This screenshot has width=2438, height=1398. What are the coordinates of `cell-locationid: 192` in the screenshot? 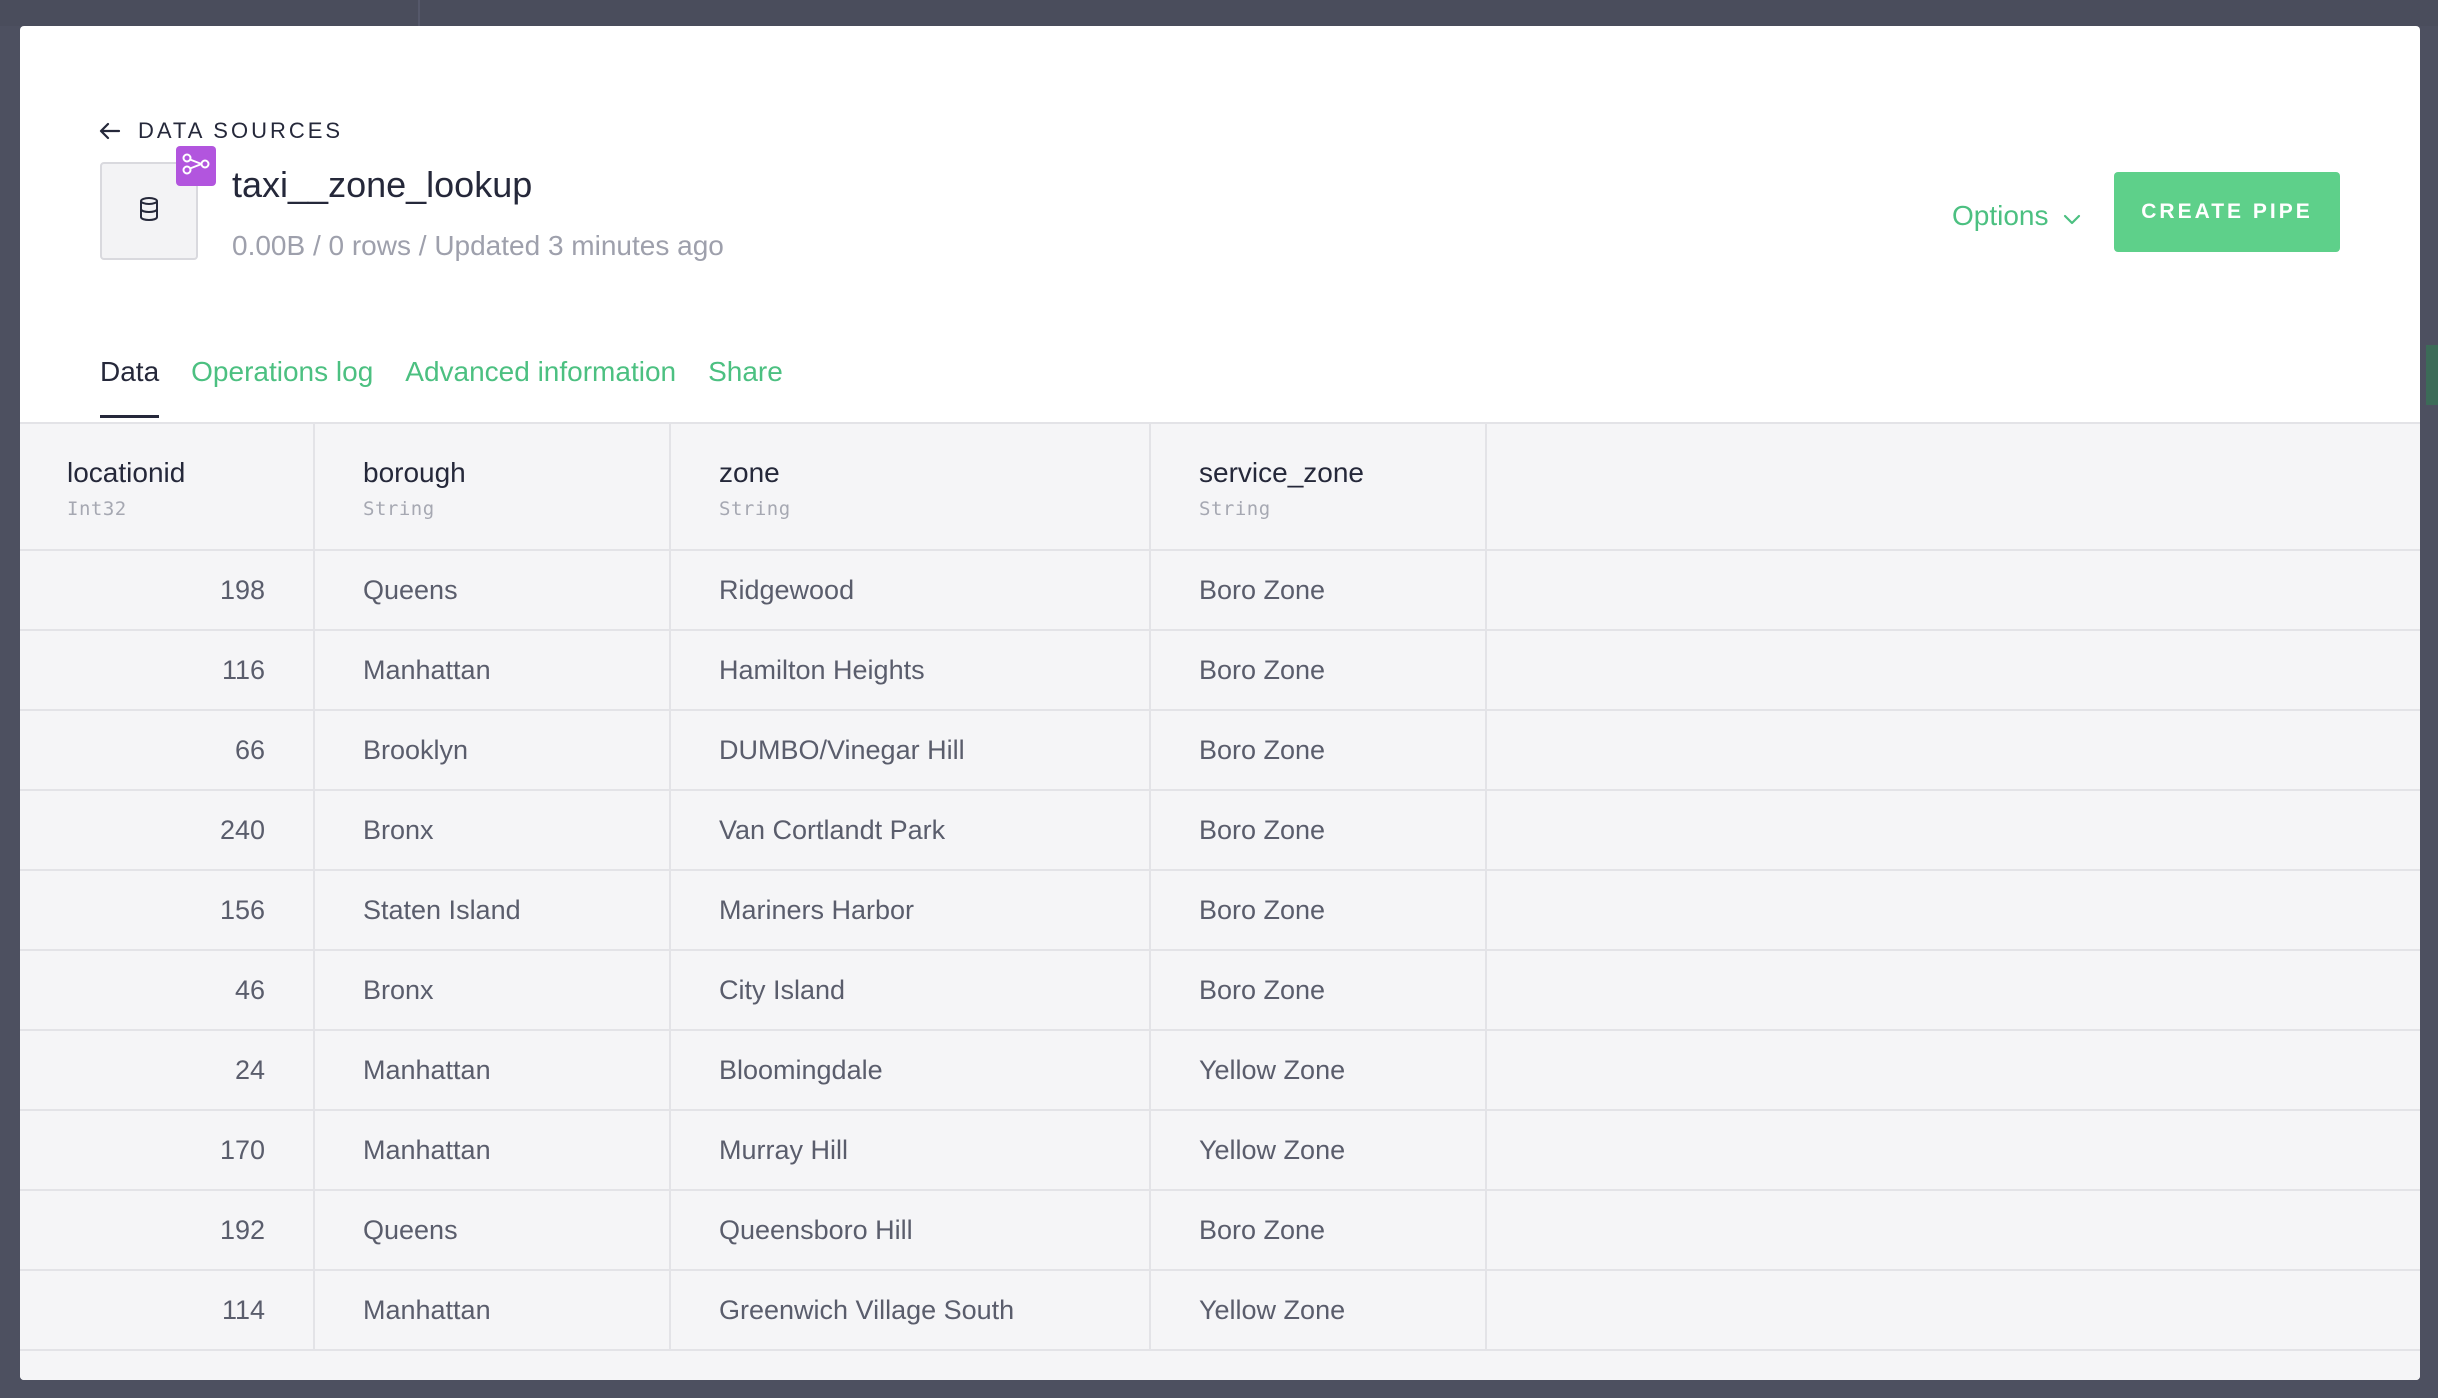 It's located at (167, 1230).